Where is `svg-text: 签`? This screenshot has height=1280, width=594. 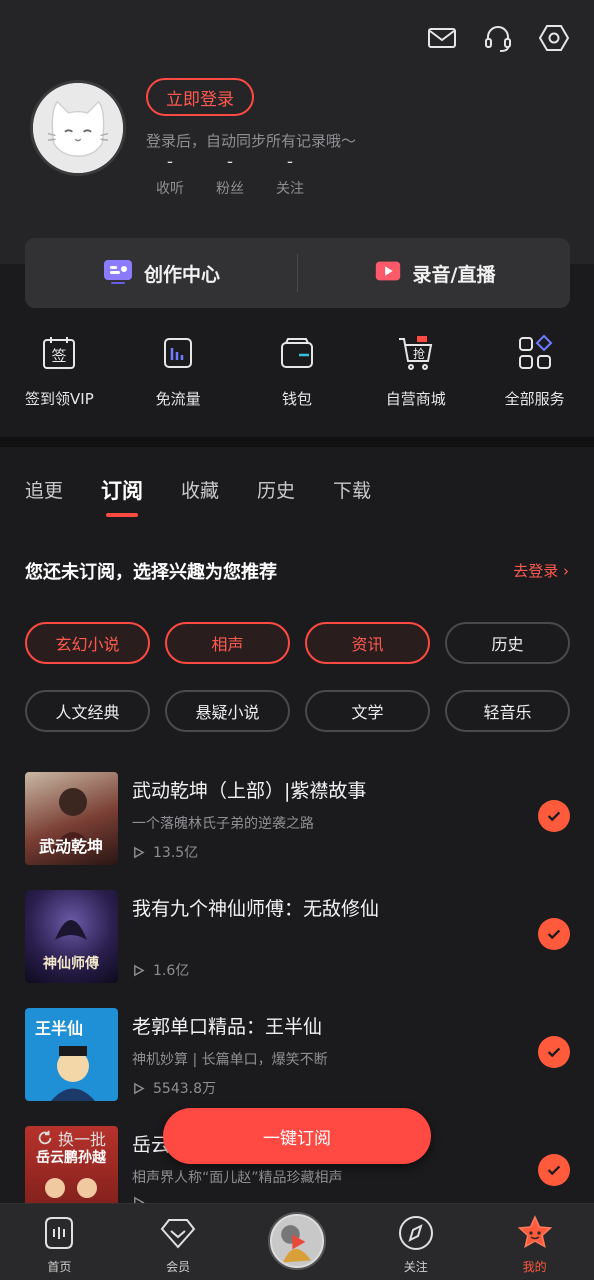
svg-text: 签 is located at coordinates (59, 356).